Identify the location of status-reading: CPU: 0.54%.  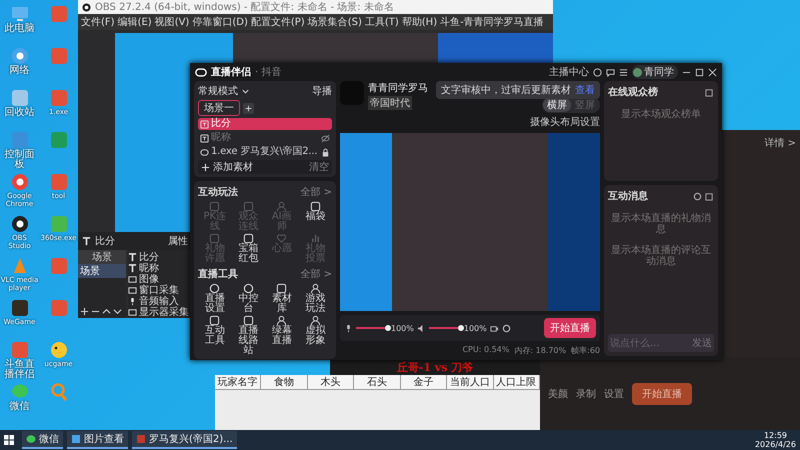
(486, 350).